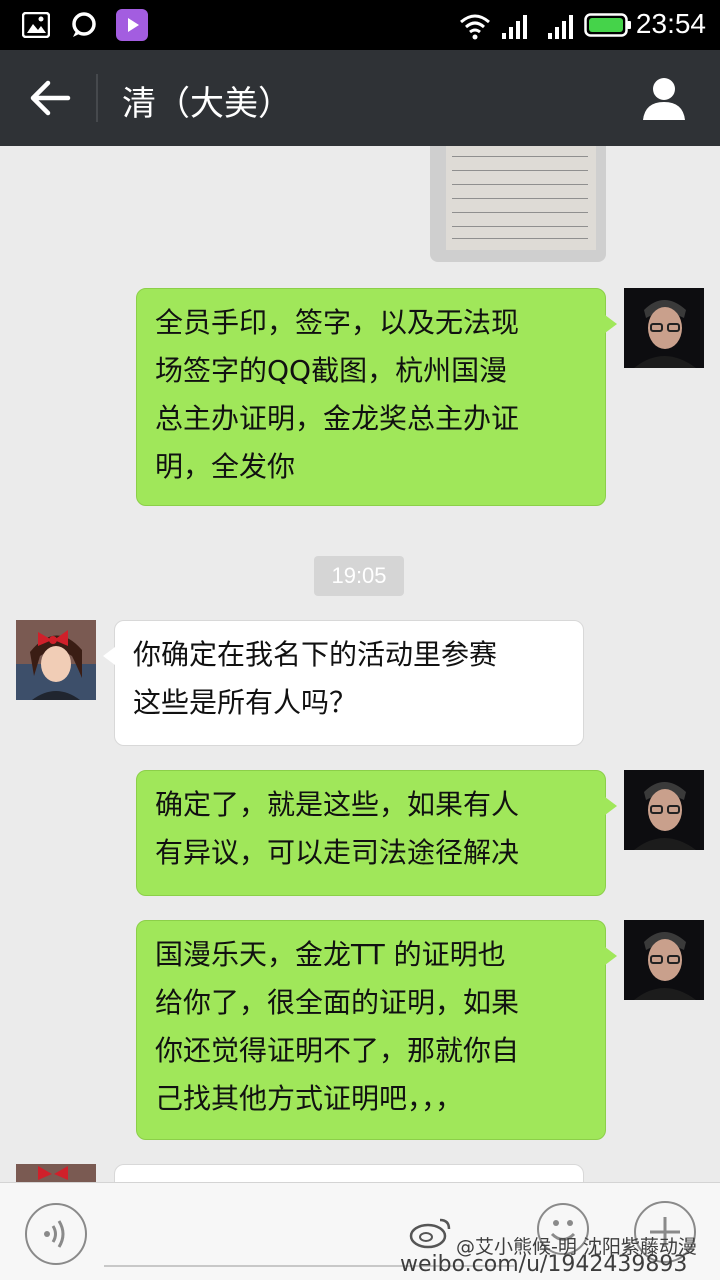  What do you see at coordinates (337, 1050) in the screenshot?
I see `message-text: 你还觉得证明不了，那就你自` at bounding box center [337, 1050].